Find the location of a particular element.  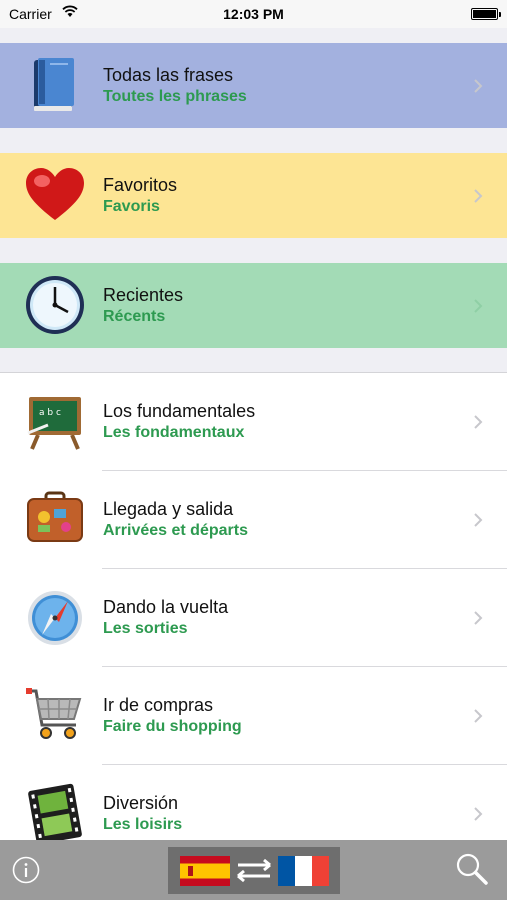

row-title: Llegada y salida is located at coordinates (168, 509).